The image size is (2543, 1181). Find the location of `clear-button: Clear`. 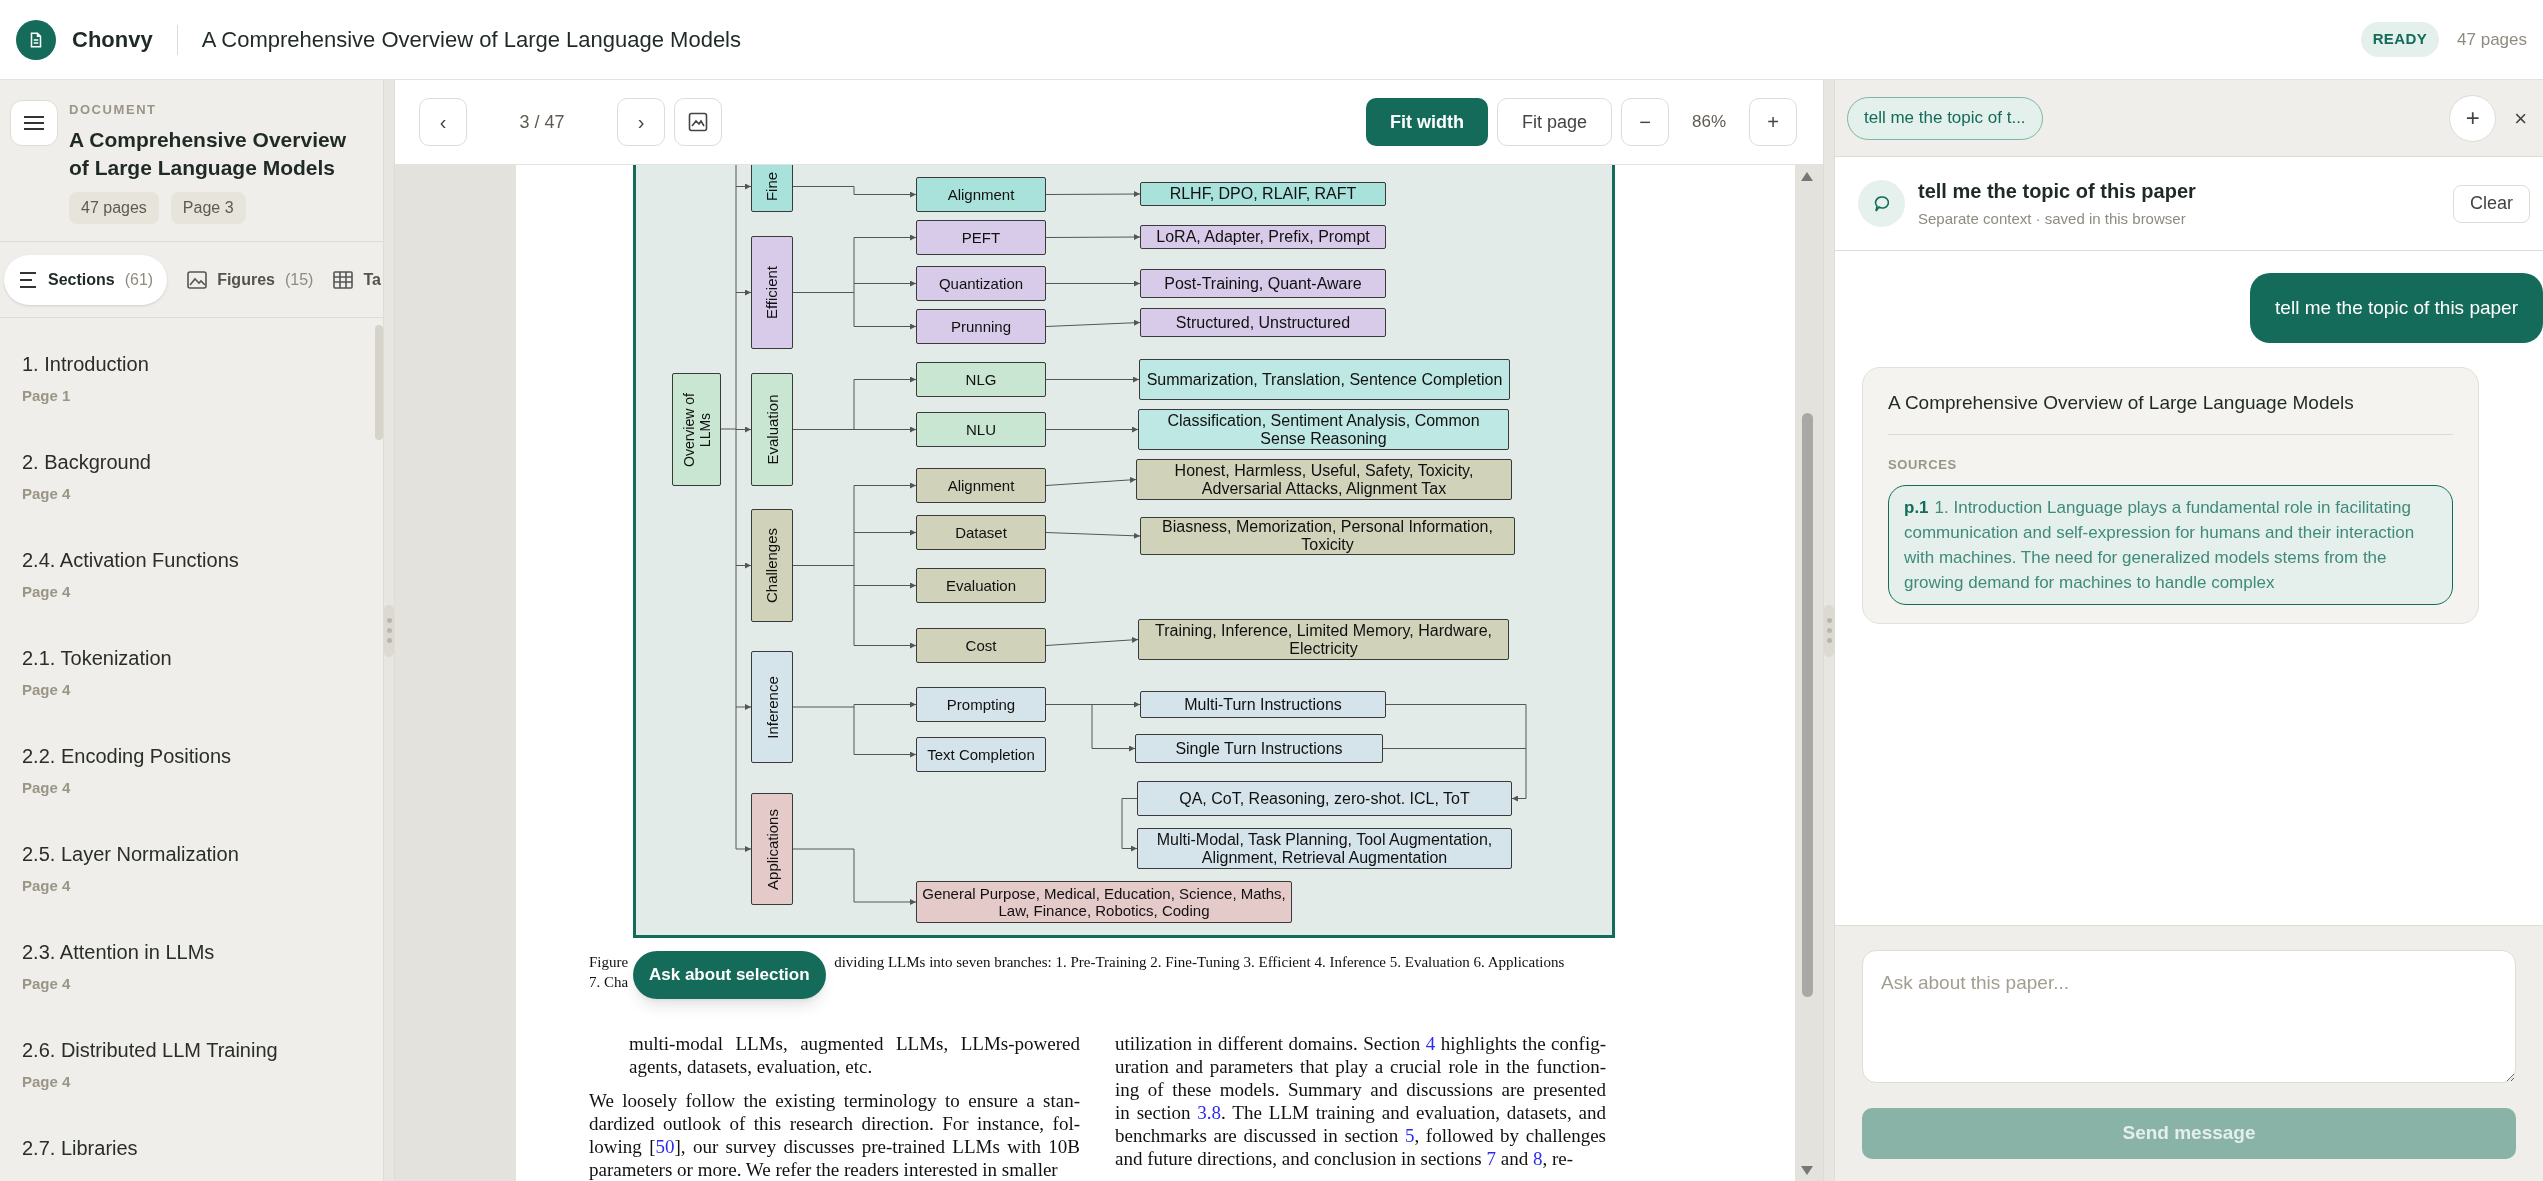

clear-button: Clear is located at coordinates (2491, 203).